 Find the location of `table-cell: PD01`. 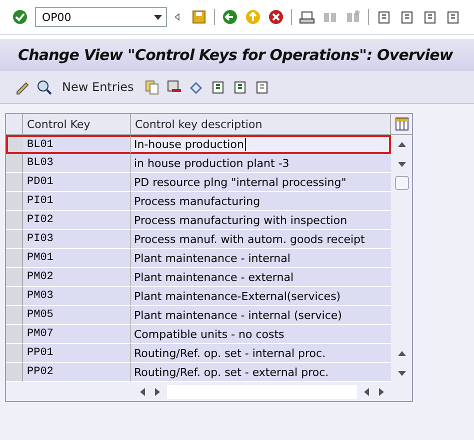

table-cell: PD01 is located at coordinates (77, 182).